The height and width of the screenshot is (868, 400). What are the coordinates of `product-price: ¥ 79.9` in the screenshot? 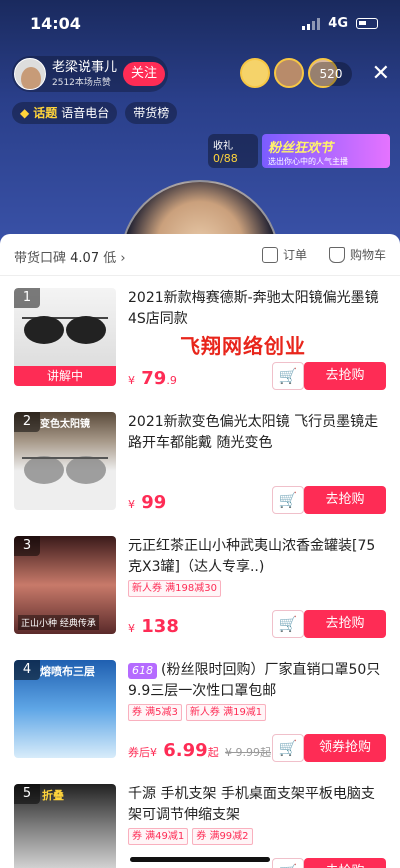 It's located at (152, 378).